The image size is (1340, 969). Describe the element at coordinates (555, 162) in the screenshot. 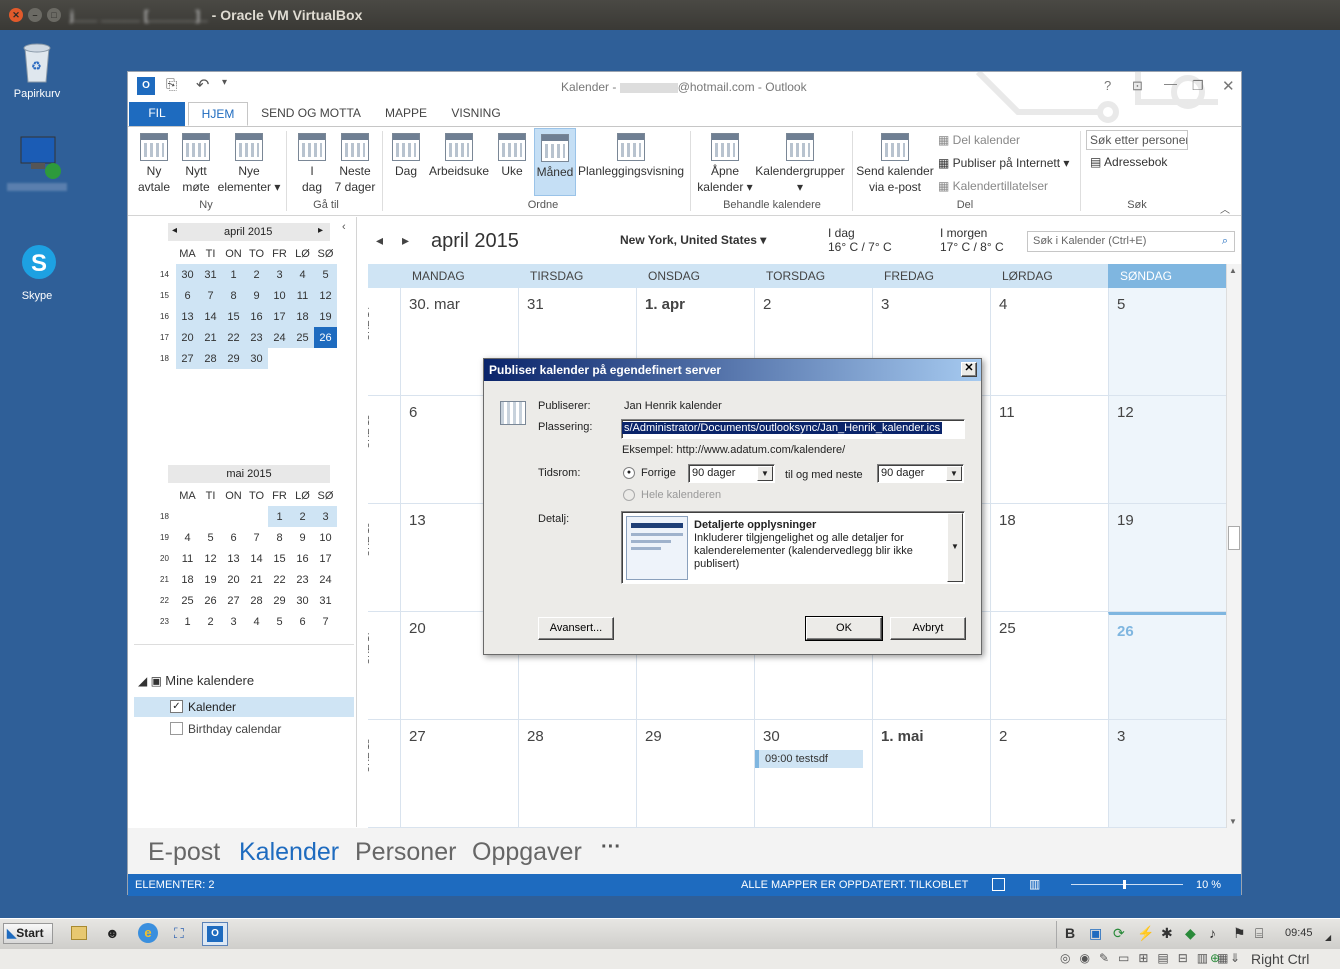

I see `month-view-button: Måned` at that location.